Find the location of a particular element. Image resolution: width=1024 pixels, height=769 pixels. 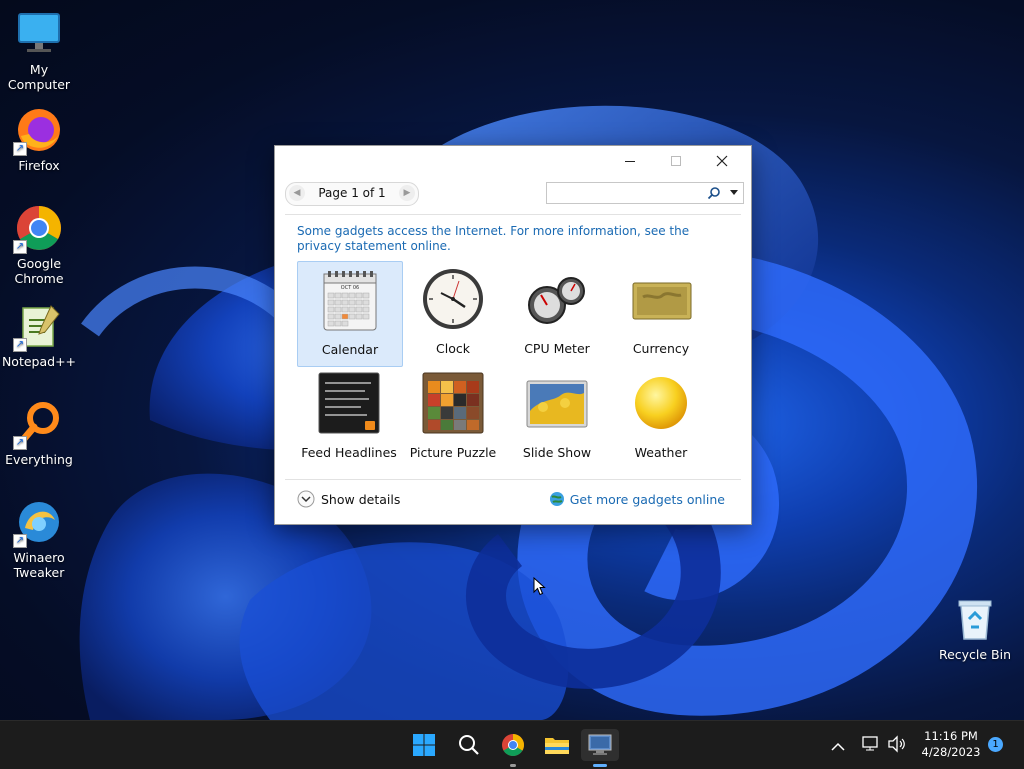

gadgets-taskbar-button is located at coordinates (600, 748).